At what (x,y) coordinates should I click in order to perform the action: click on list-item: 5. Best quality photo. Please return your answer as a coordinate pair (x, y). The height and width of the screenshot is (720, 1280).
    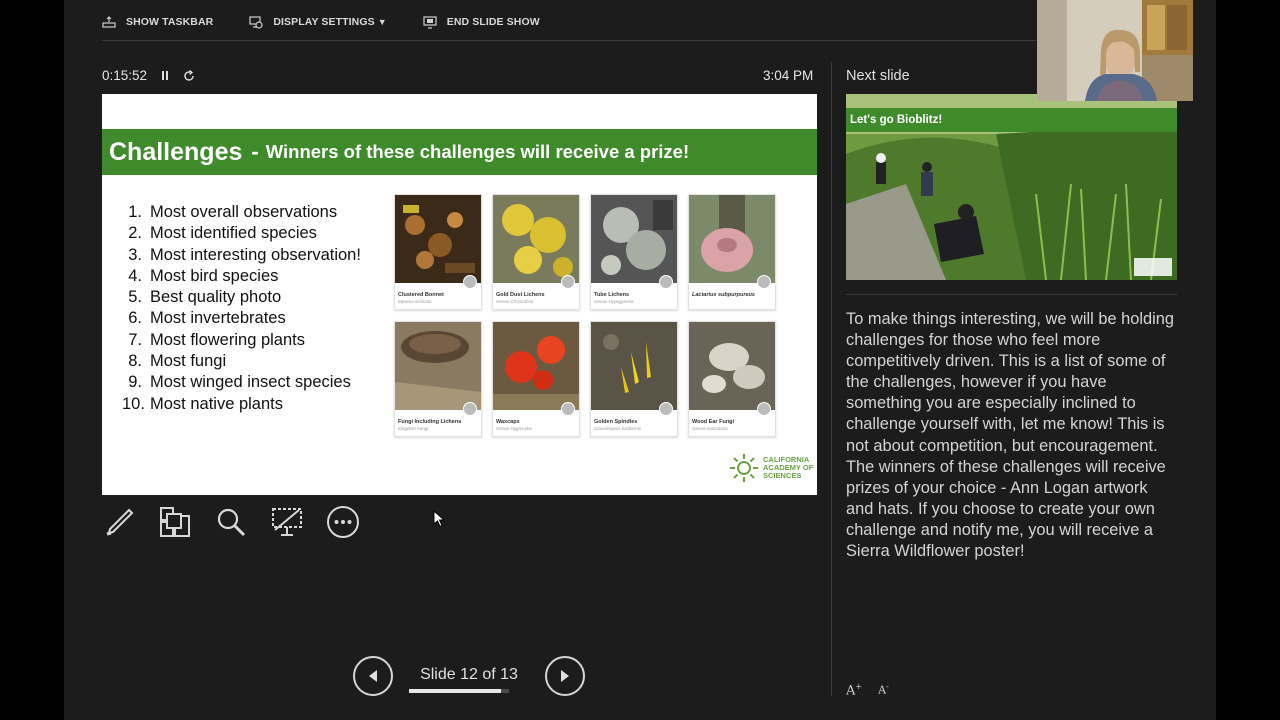
    Looking at the image, I should click on (205, 297).